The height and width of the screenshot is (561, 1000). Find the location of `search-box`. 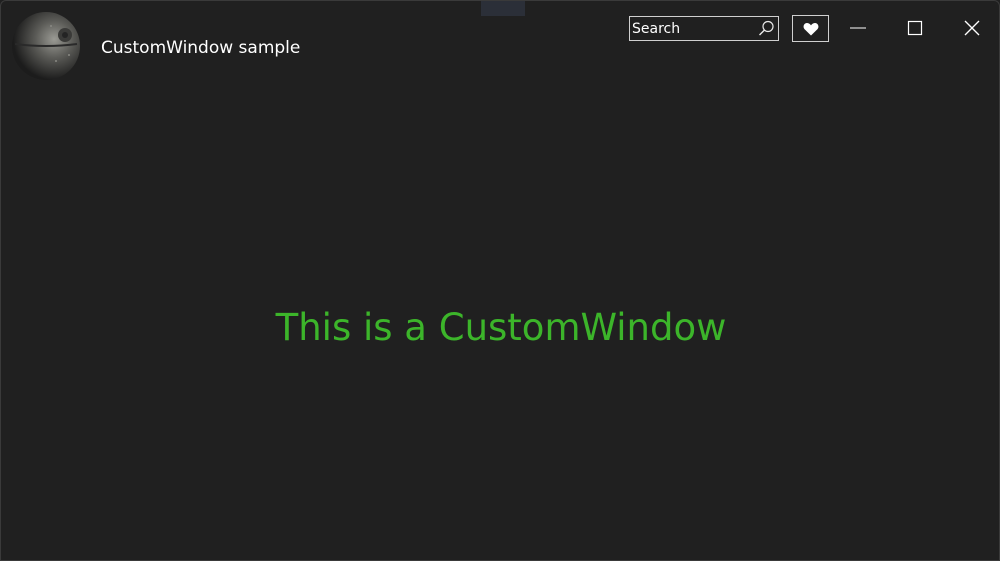

search-box is located at coordinates (704, 28).